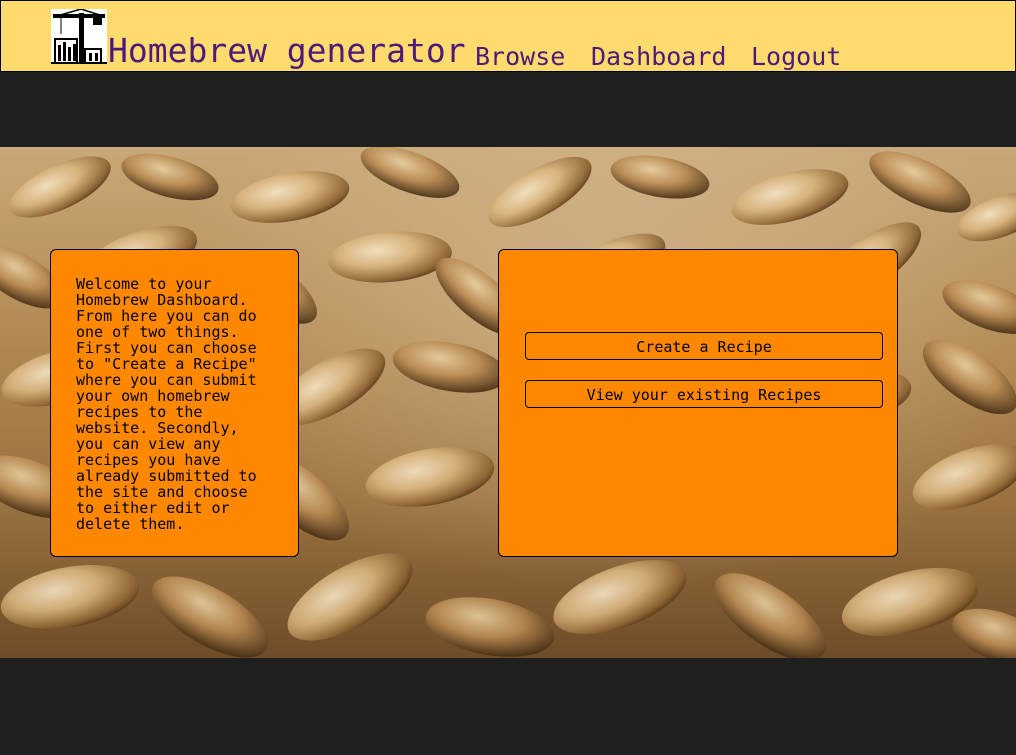  I want to click on view-recipes-button: View your existing Recipes, so click(704, 394).